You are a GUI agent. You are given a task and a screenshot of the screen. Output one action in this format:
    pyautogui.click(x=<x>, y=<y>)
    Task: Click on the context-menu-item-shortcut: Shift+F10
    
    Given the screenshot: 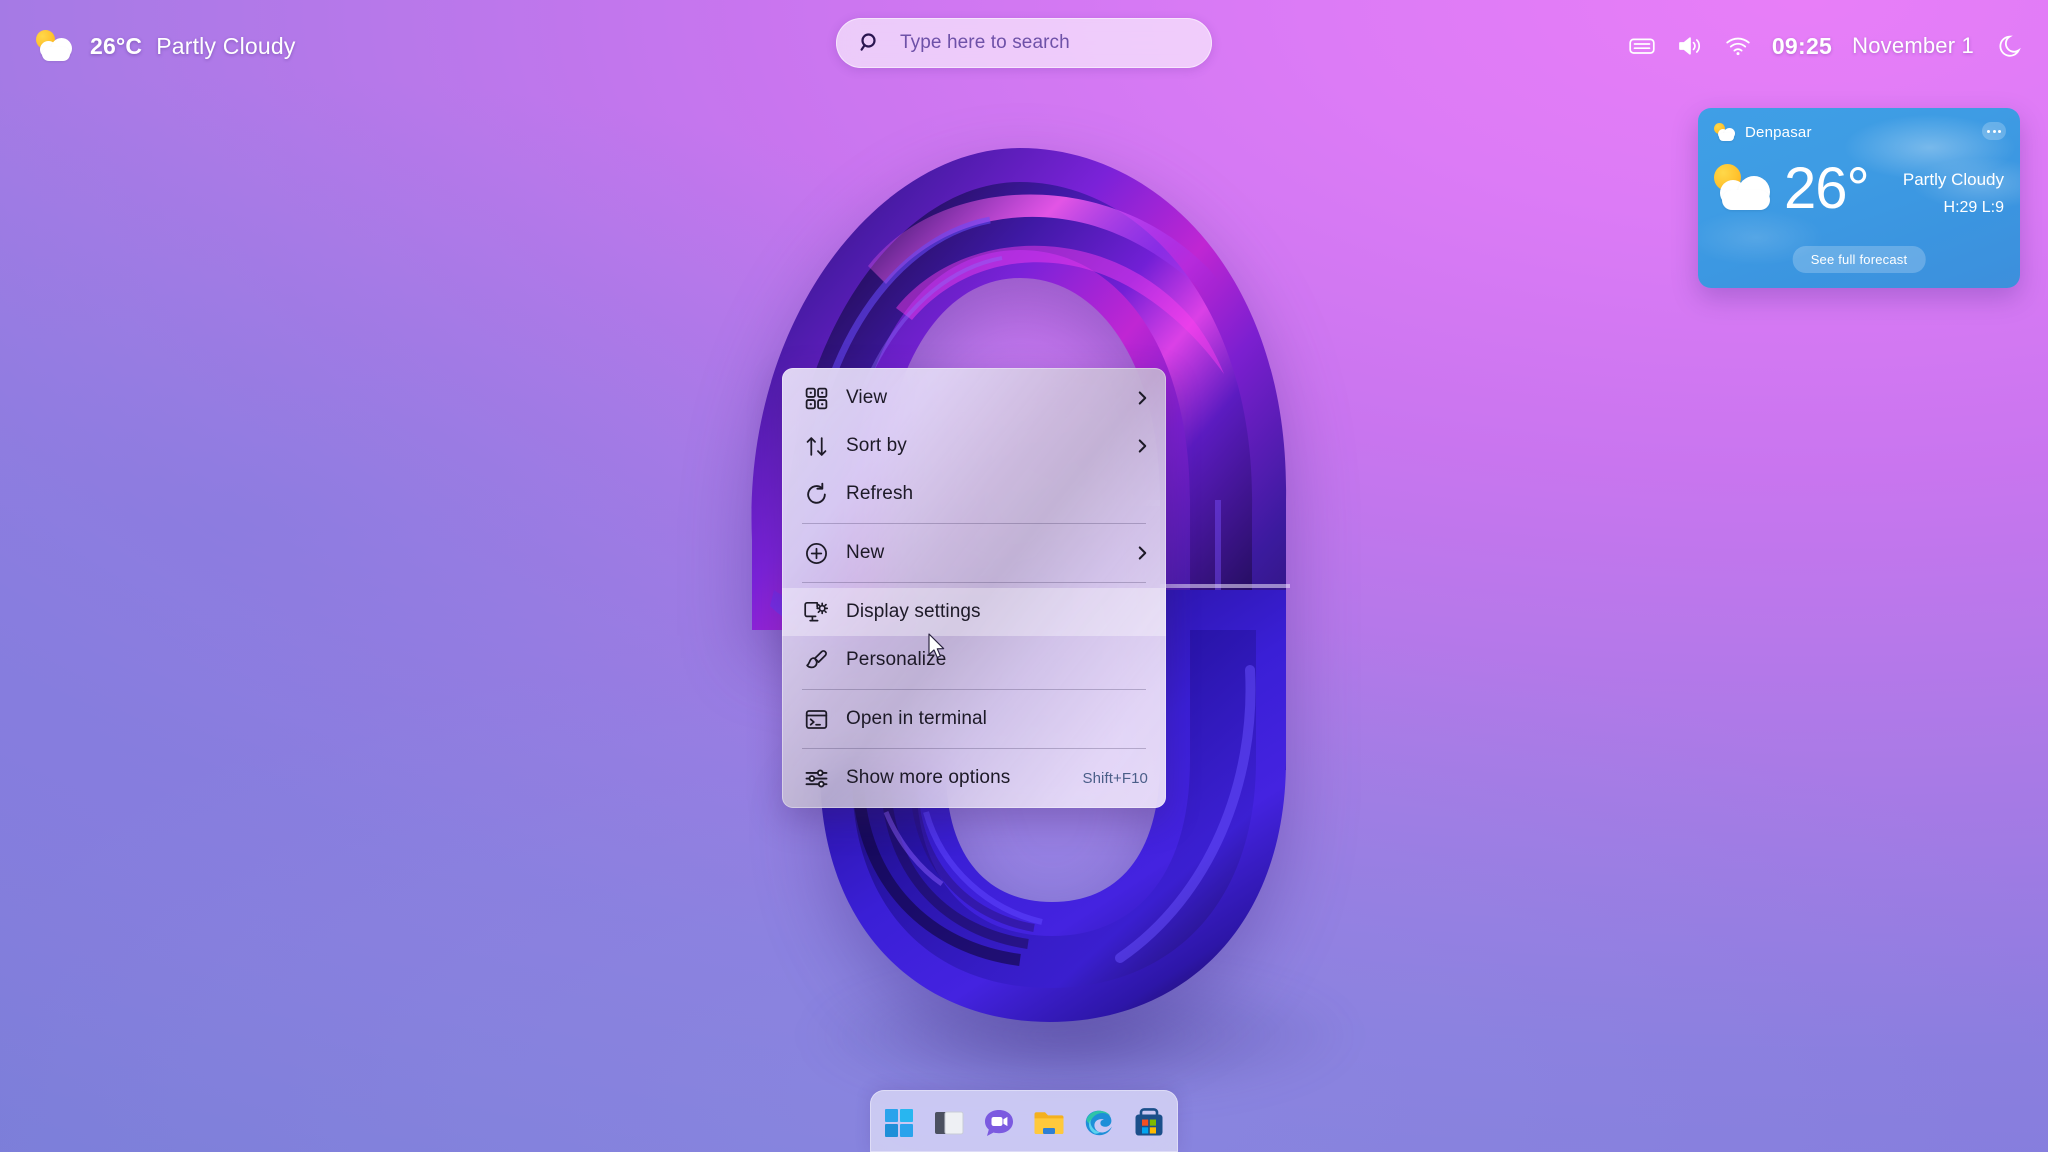 What is the action you would take?
    pyautogui.click(x=1115, y=778)
    